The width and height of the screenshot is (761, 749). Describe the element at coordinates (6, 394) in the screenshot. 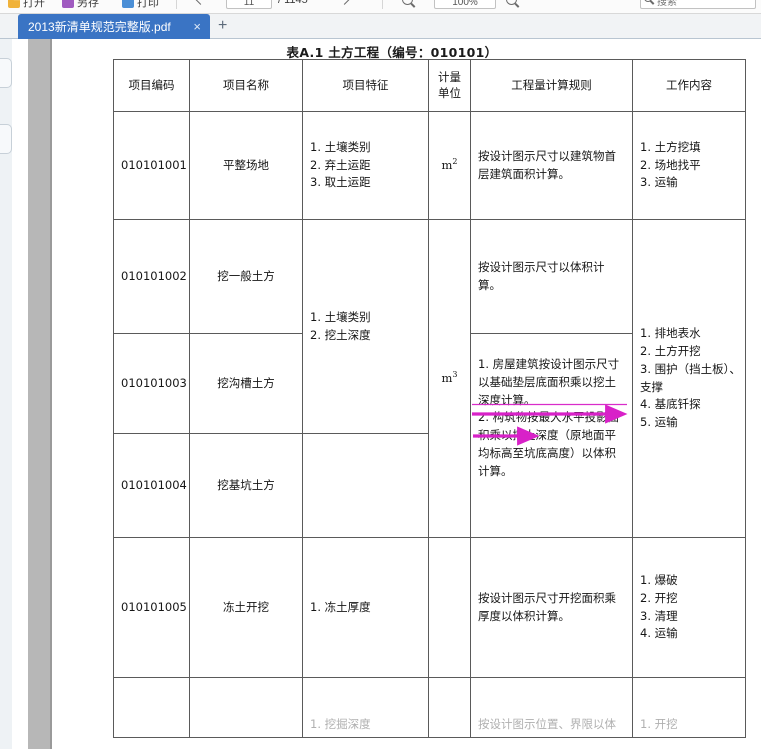

I see `left-rail` at that location.